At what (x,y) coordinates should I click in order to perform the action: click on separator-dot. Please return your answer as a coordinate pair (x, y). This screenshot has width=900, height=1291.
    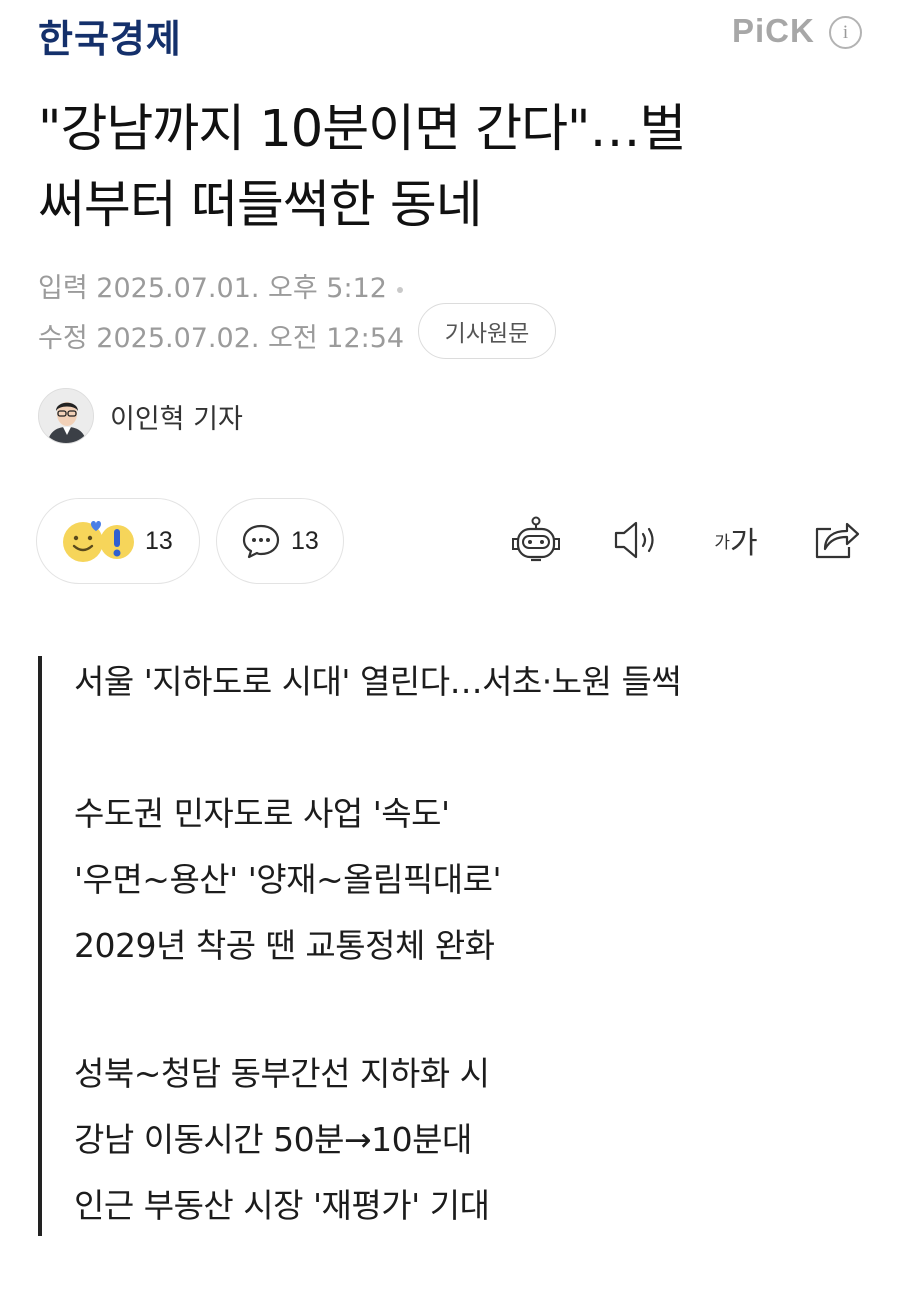
    Looking at the image, I should click on (399, 289).